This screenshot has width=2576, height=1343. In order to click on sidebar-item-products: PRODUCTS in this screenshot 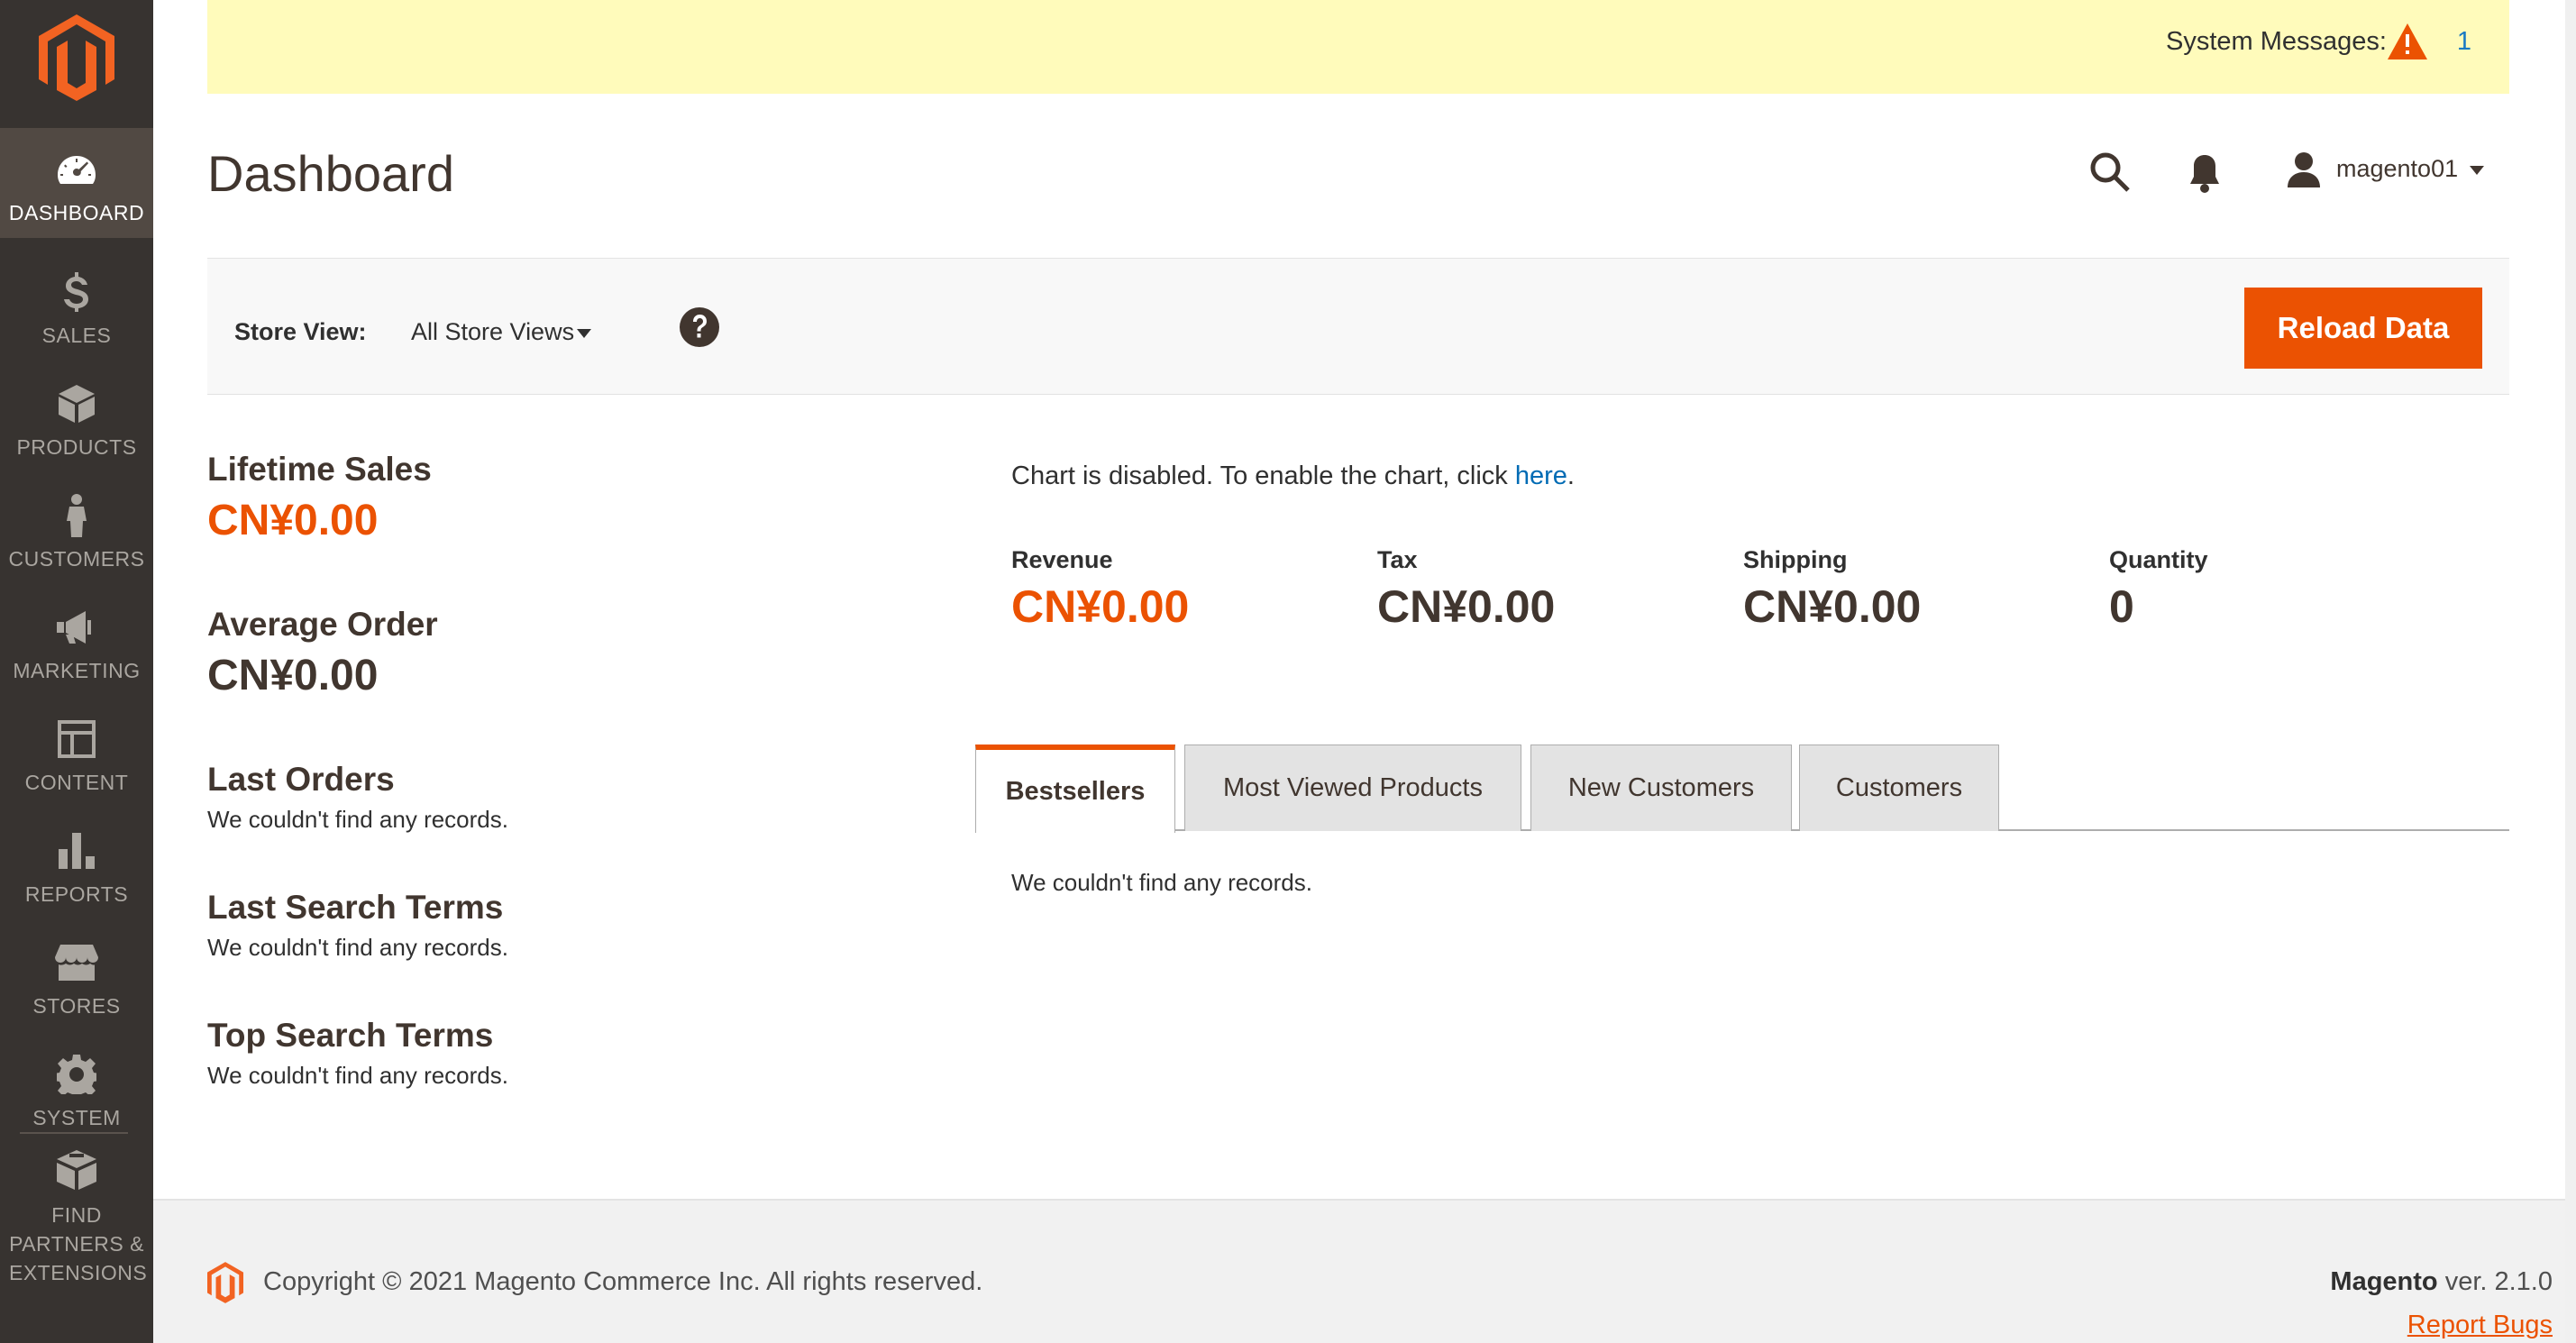, I will do `click(76, 417)`.